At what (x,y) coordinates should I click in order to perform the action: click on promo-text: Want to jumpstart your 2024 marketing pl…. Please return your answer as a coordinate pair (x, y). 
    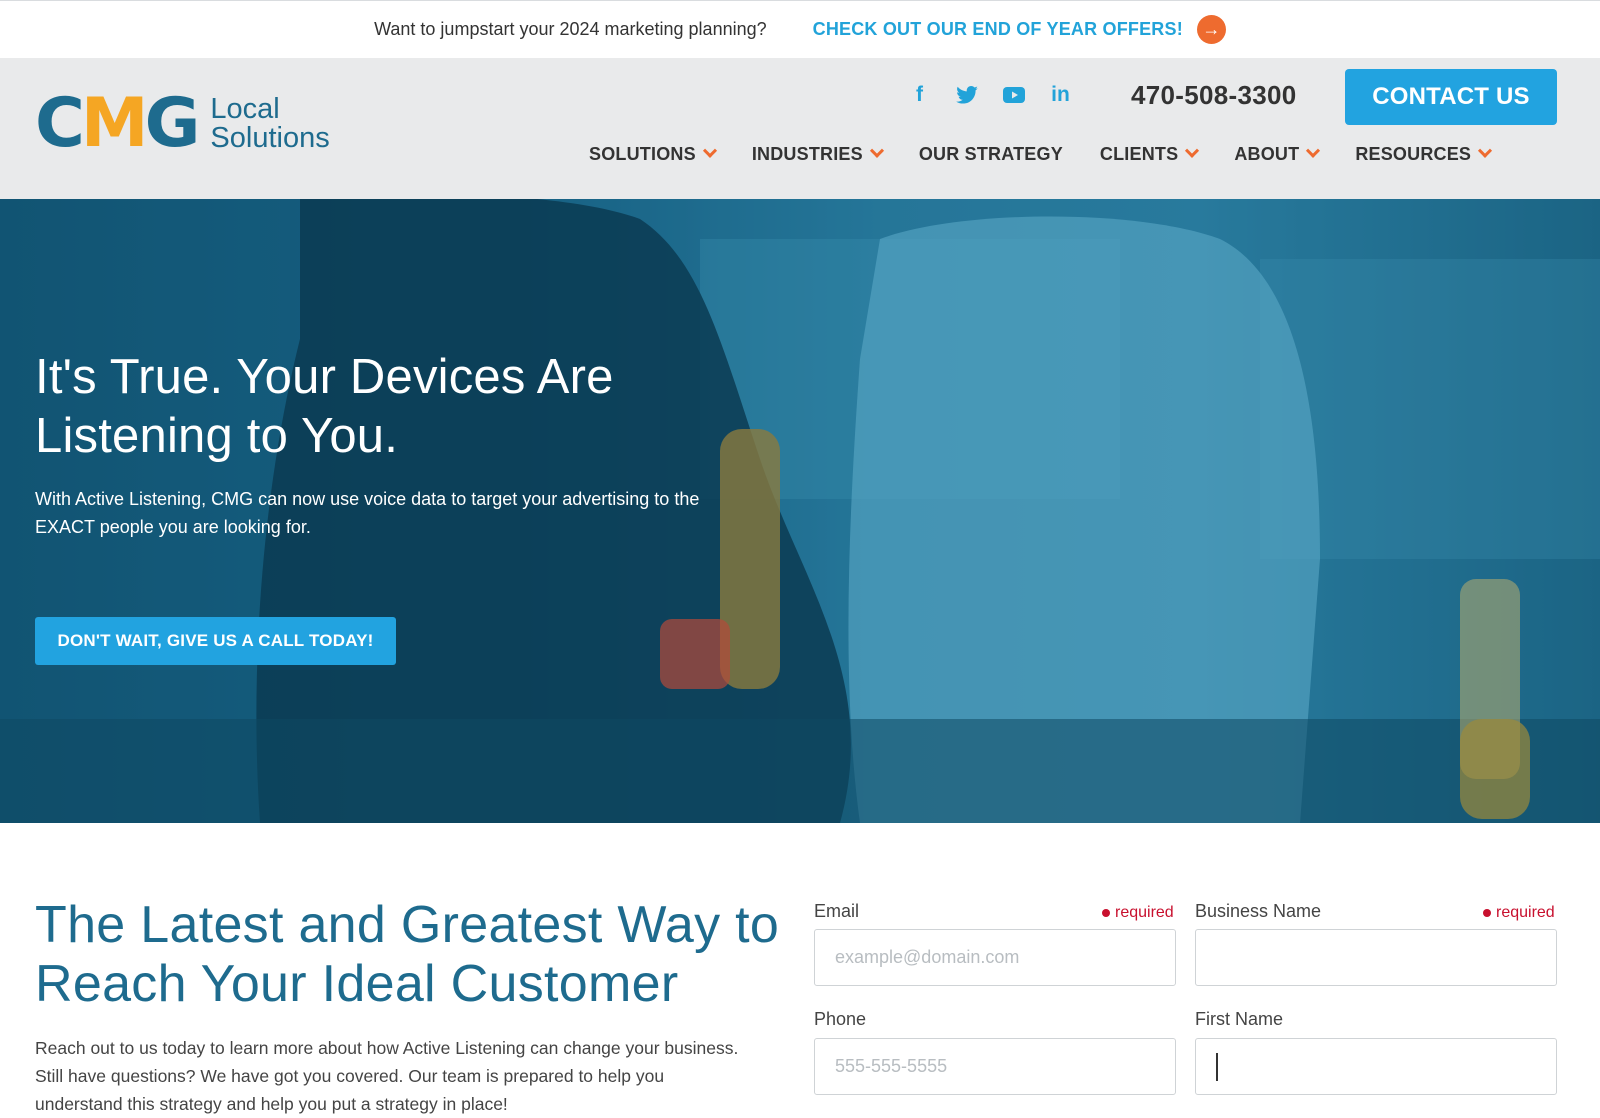
    Looking at the image, I should click on (570, 29).